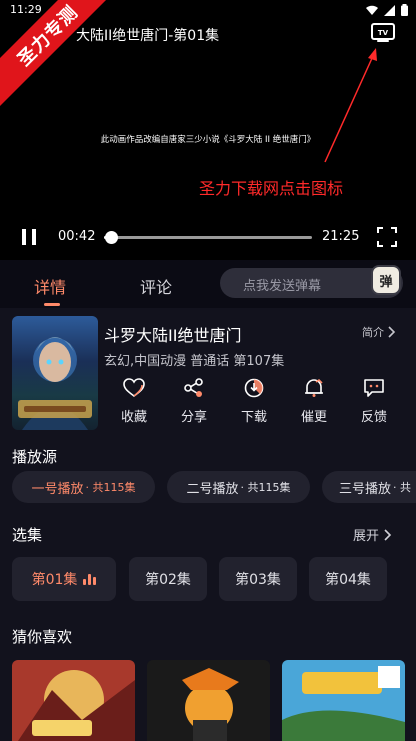  What do you see at coordinates (374, 401) in the screenshot?
I see `feedback-button: 反馈` at bounding box center [374, 401].